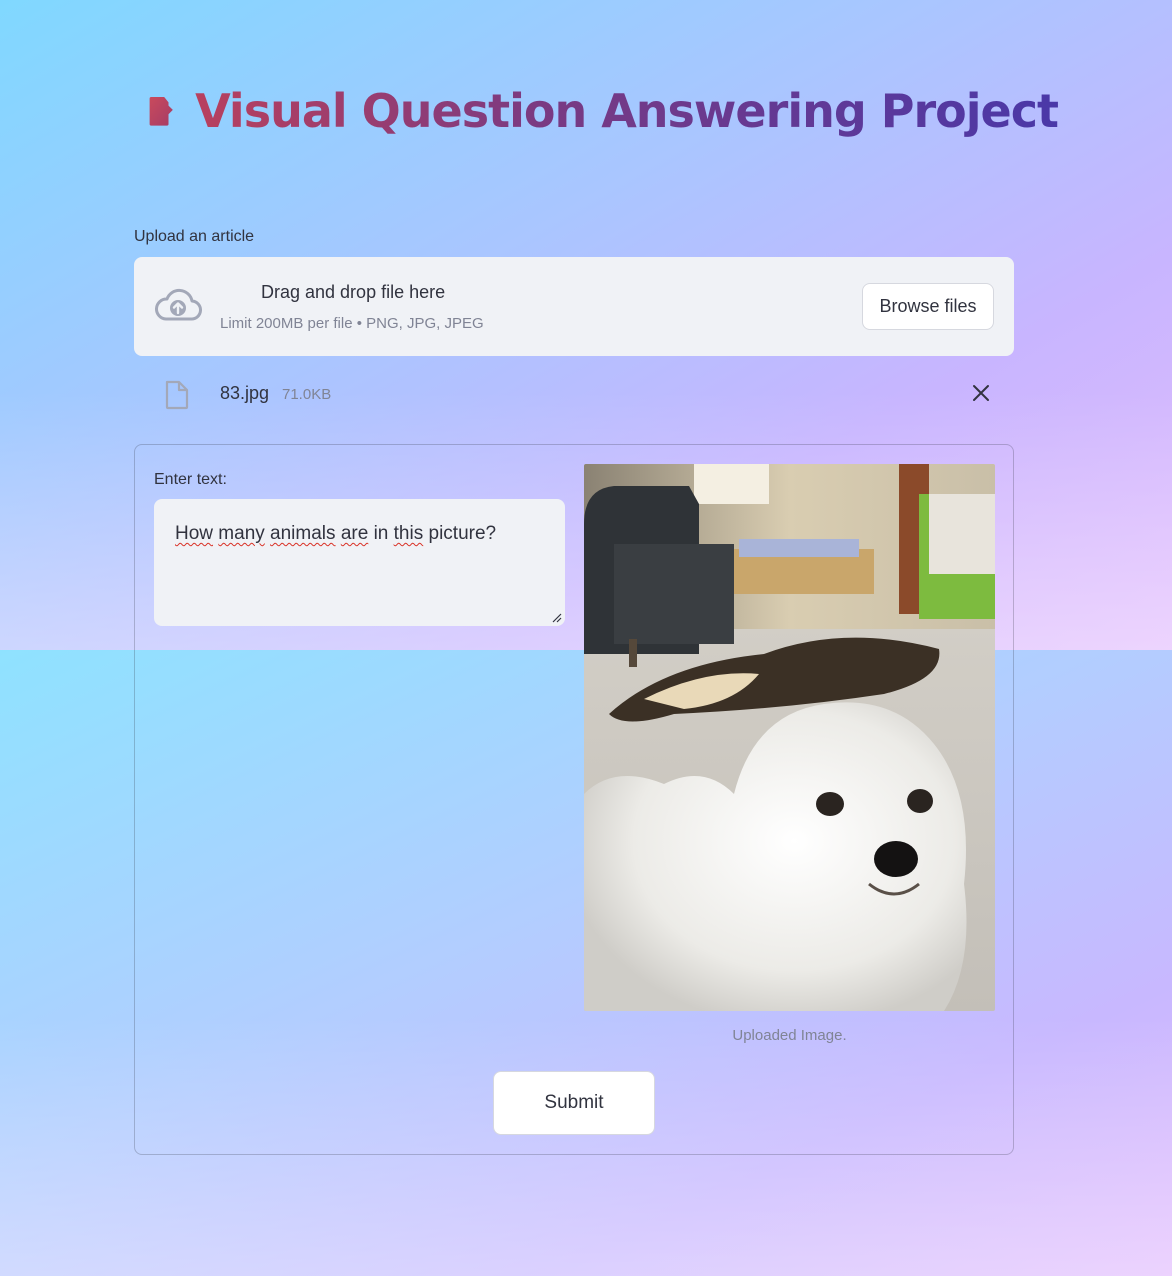 The width and height of the screenshot is (1172, 1276). What do you see at coordinates (352, 323) in the screenshot?
I see `dropzone-limit-text: Limit 200MB per file • PNG, JPG, JPEG` at bounding box center [352, 323].